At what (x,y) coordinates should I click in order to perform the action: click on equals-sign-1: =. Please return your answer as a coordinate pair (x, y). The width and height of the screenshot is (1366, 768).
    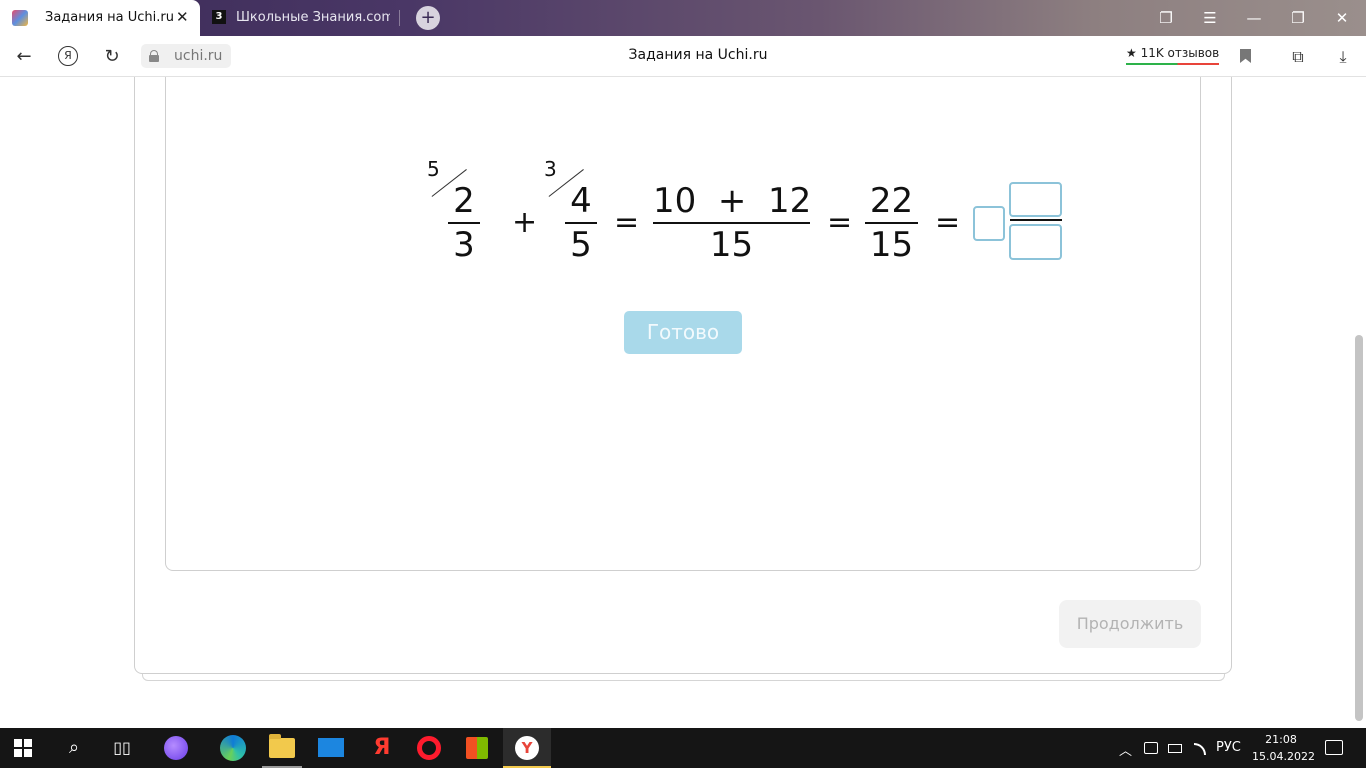
    Looking at the image, I should click on (627, 222).